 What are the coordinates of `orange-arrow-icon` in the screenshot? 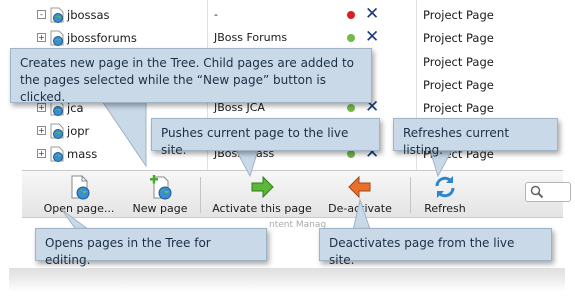 It's located at (360, 187).